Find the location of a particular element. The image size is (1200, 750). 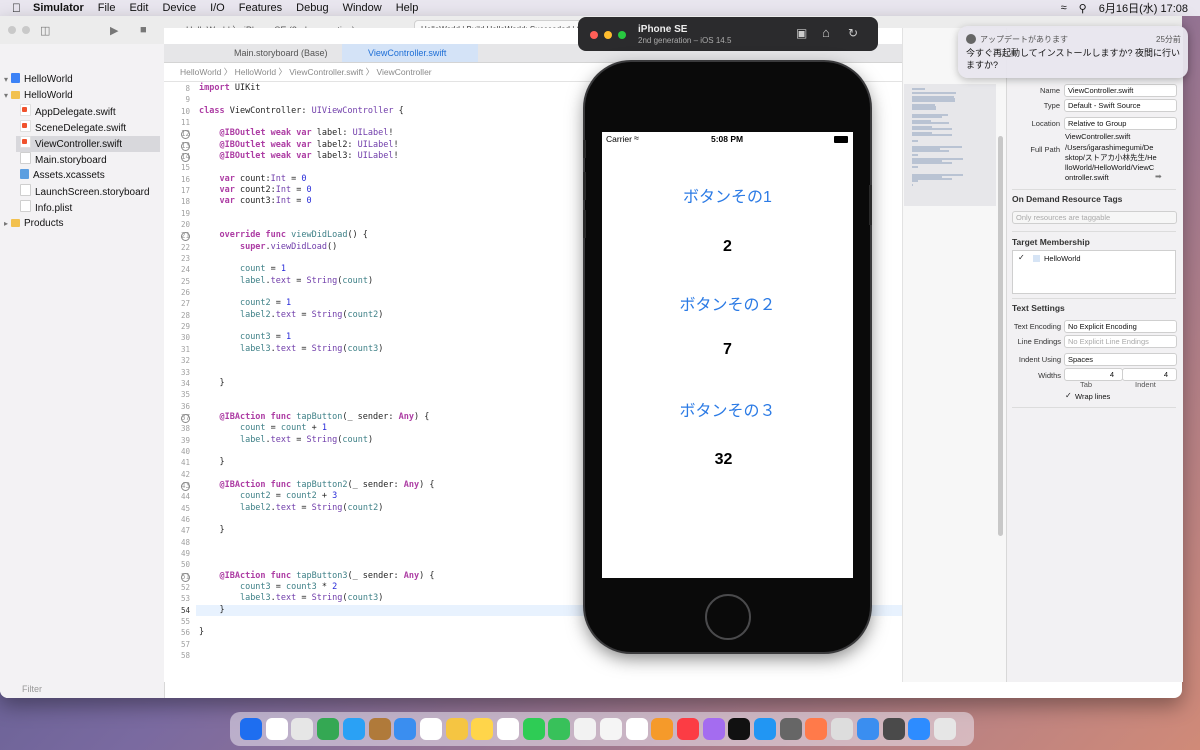

navigator-project-row: ▾ HelloWorld is located at coordinates (83, 80).